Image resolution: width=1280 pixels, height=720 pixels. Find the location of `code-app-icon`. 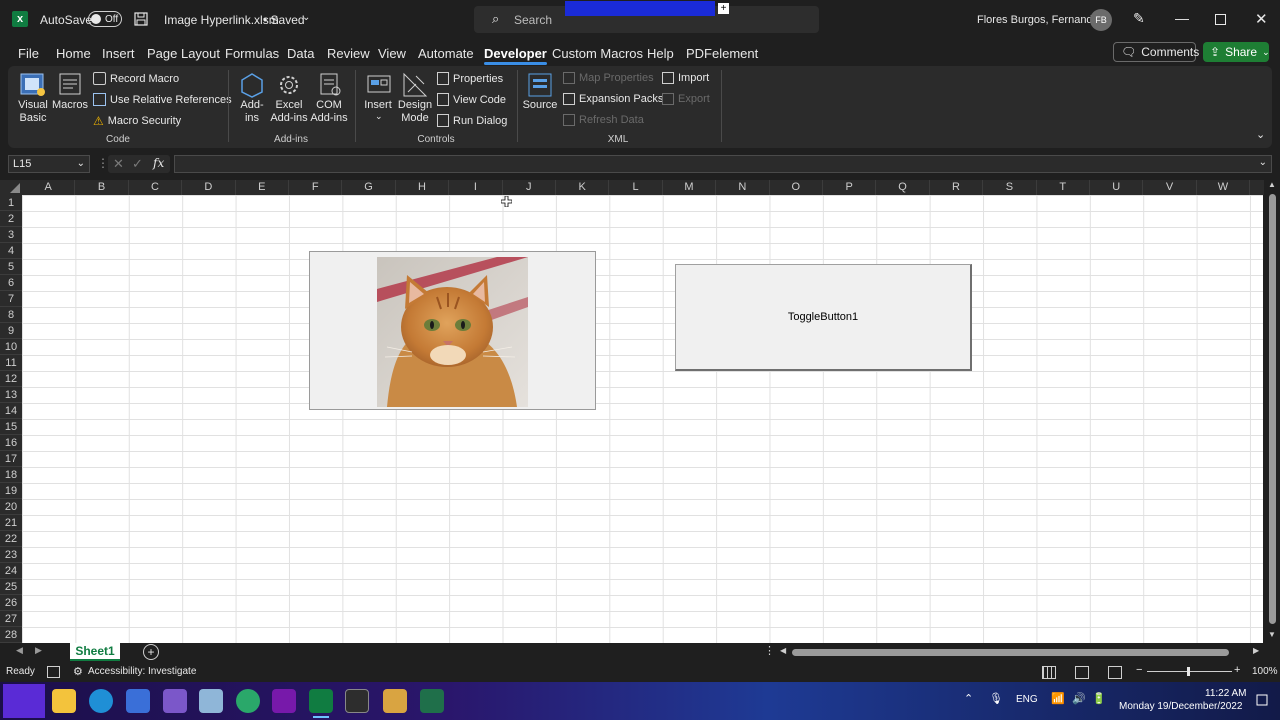

code-app-icon is located at coordinates (432, 701).